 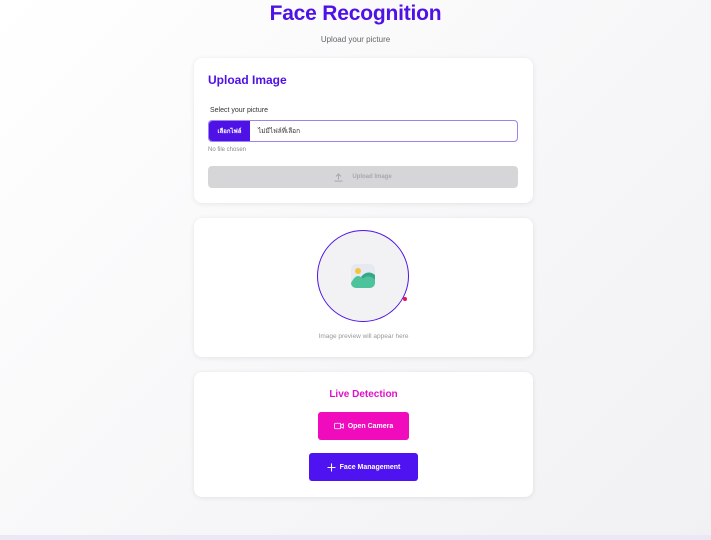 I want to click on footer-strip, so click(x=355, y=537).